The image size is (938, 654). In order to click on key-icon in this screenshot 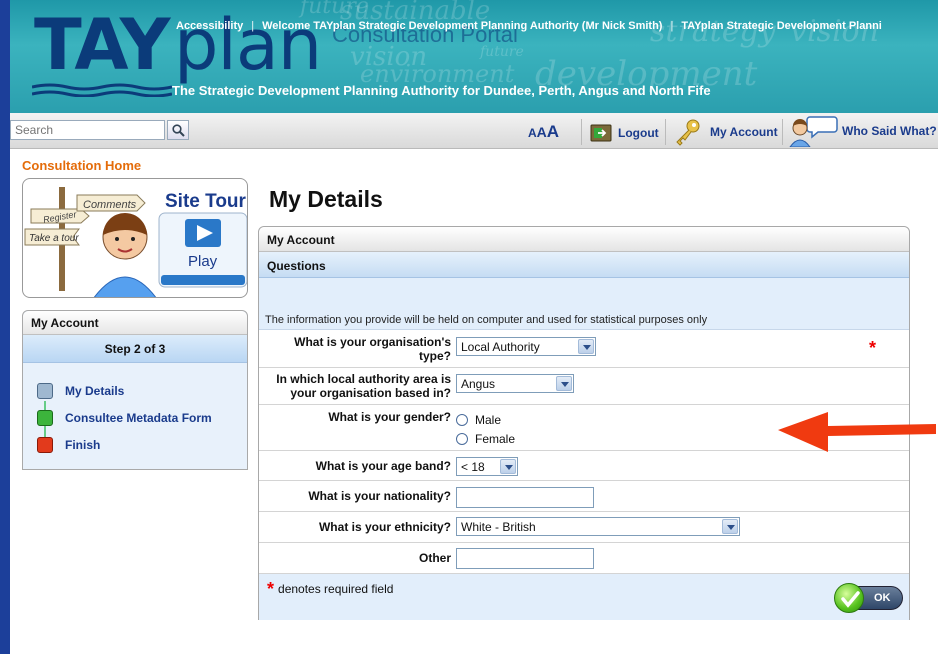, I will do `click(688, 132)`.